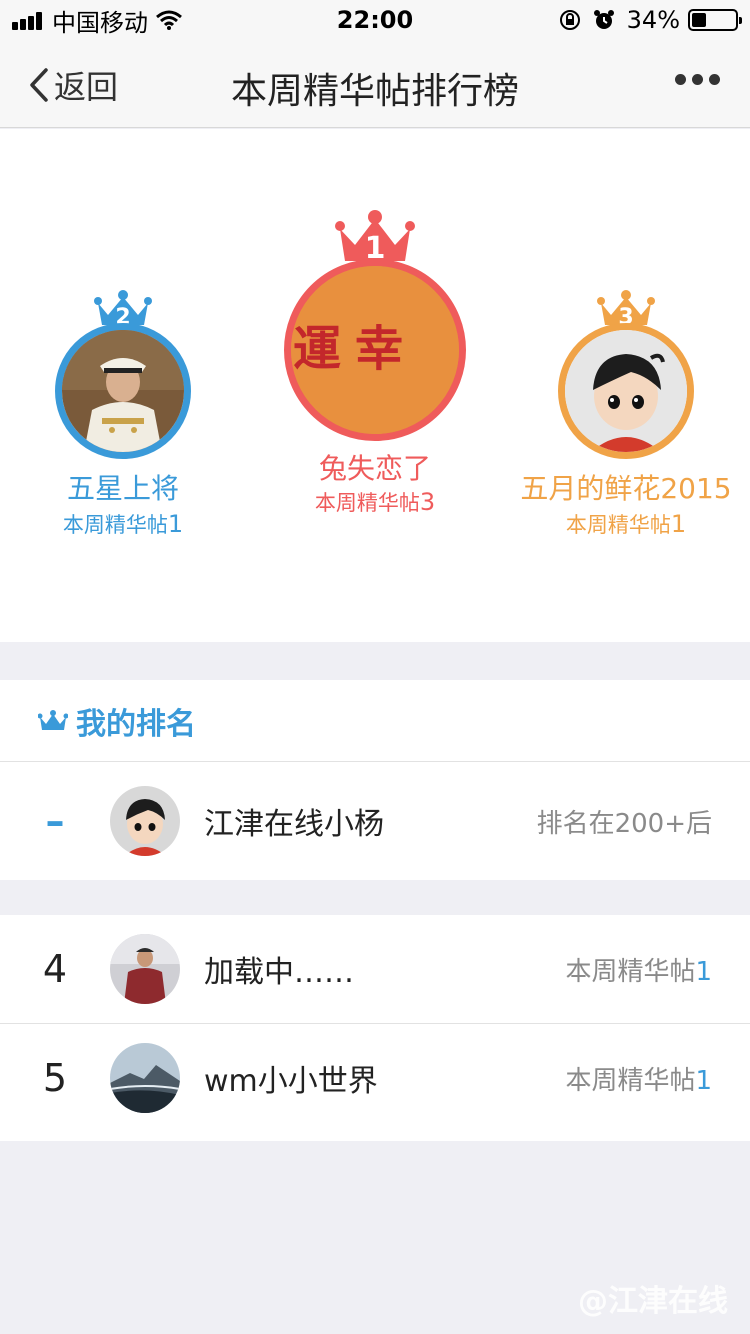 Image resolution: width=750 pixels, height=1334 pixels. I want to click on podium-rank-3: 3 五月的鲜花2015 本周精华帖1, so click(626, 414).